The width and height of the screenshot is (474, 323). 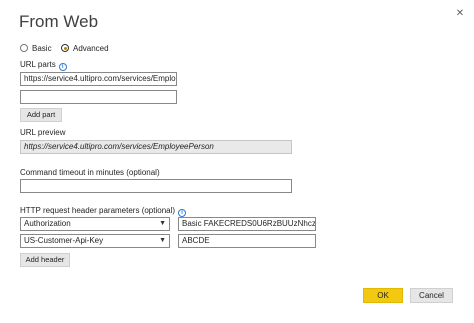 I want to click on header-name-select-2: US-Customer-Api-Key ▼, so click(x=95, y=241).